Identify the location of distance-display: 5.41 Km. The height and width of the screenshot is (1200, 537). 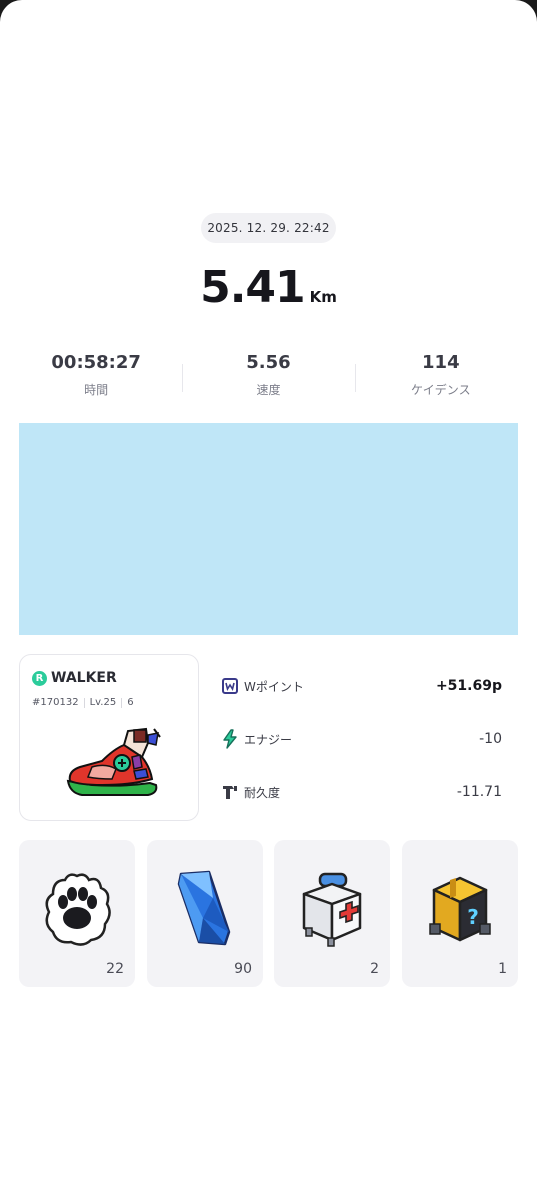
(268, 292).